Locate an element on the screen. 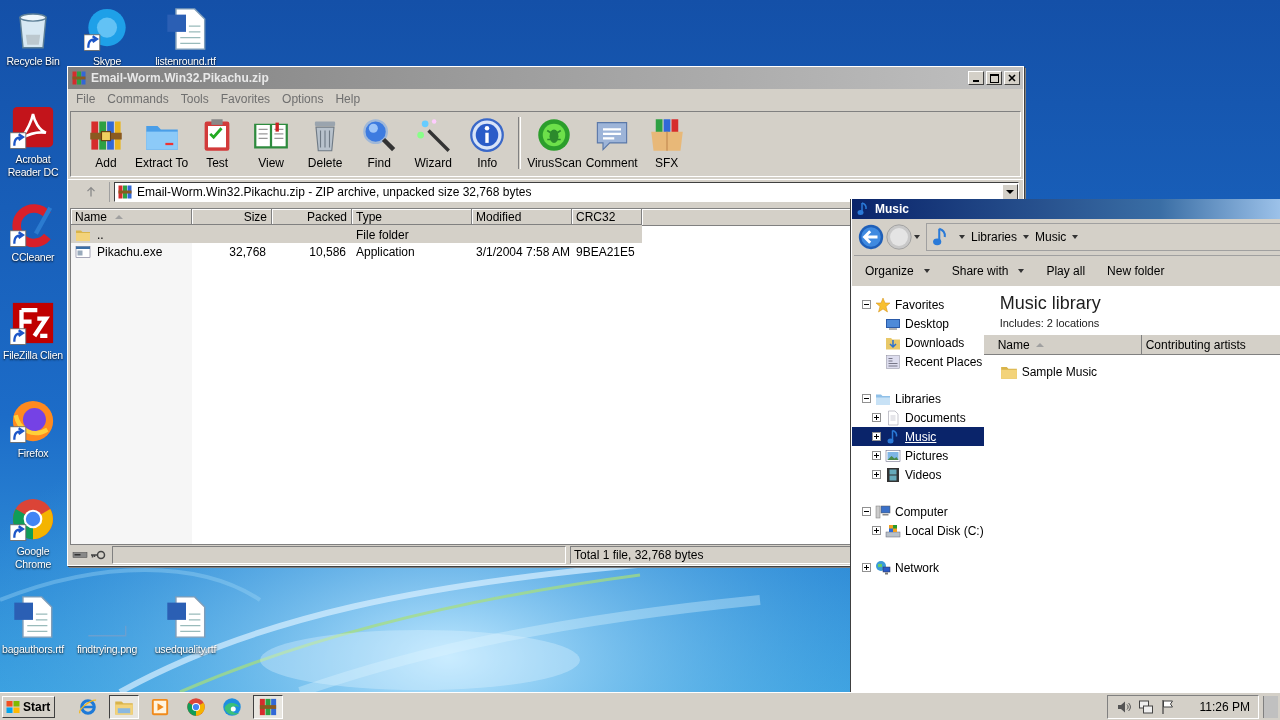 This screenshot has height=720, width=1280. toolbar-button: View is located at coordinates (271, 143).